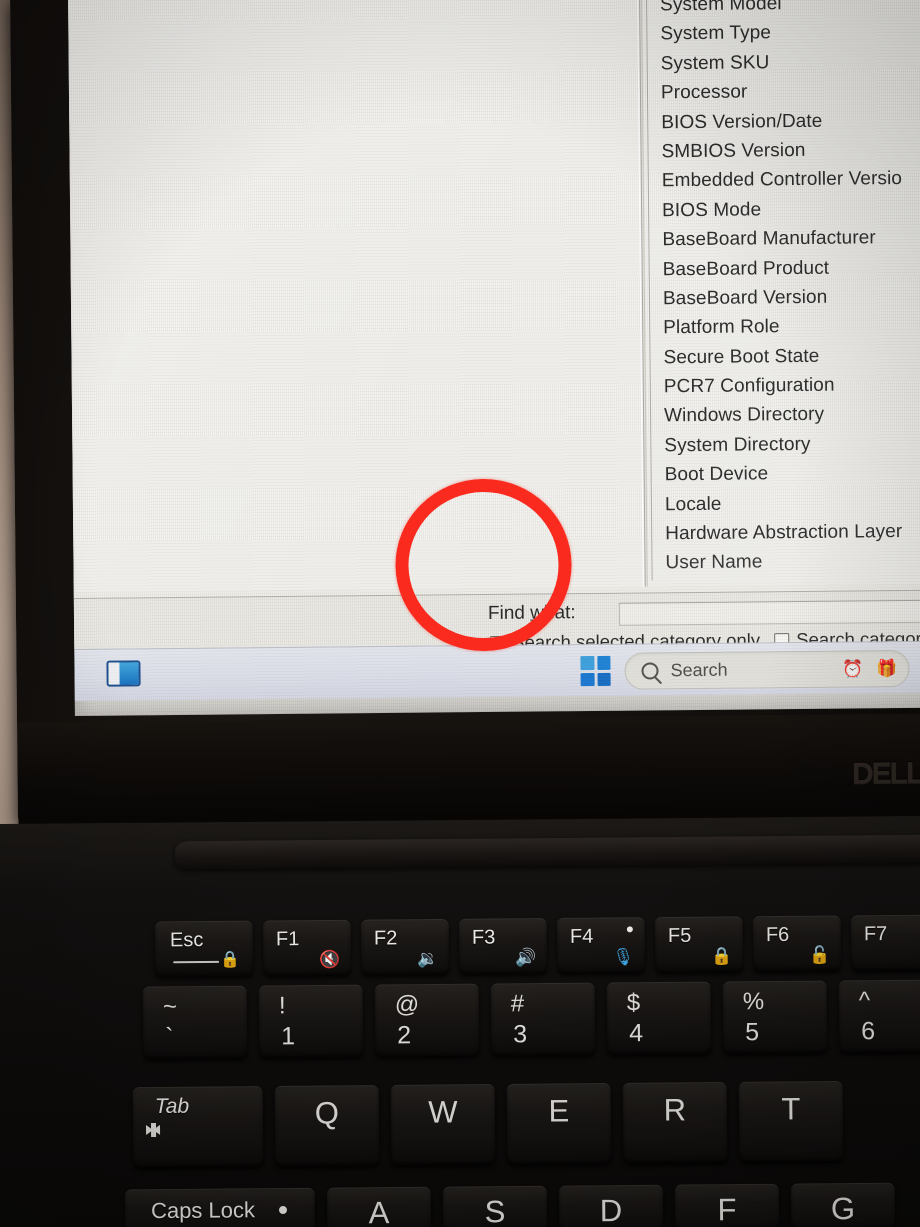  Describe the element at coordinates (283, 1210) in the screenshot. I see `caps-lock-led` at that location.